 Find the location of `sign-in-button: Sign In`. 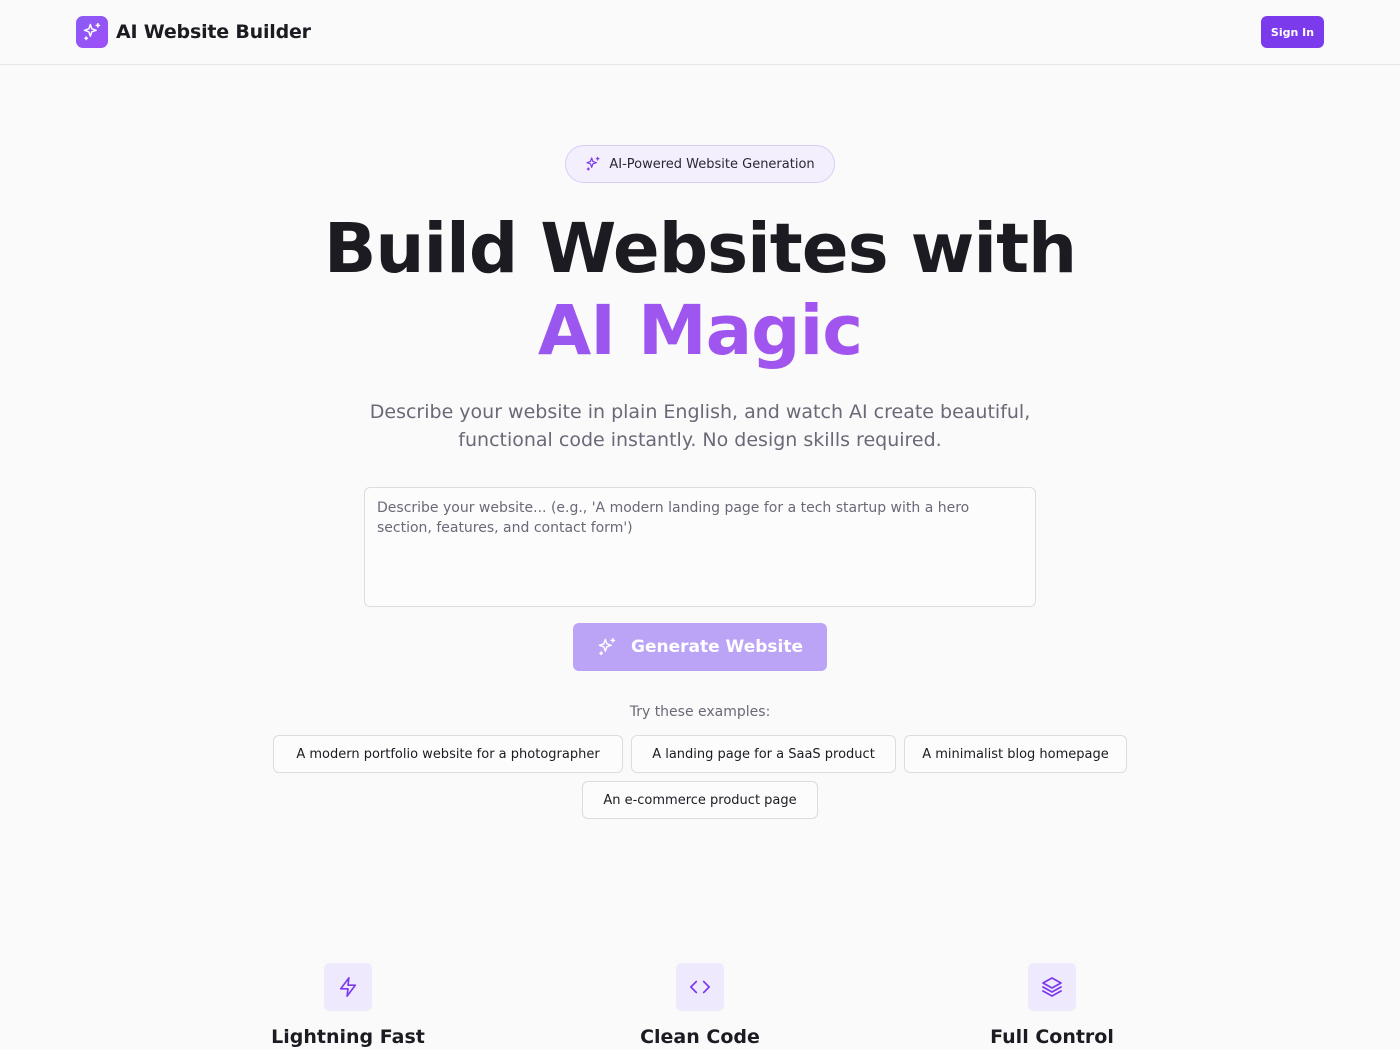

sign-in-button: Sign In is located at coordinates (1292, 32).